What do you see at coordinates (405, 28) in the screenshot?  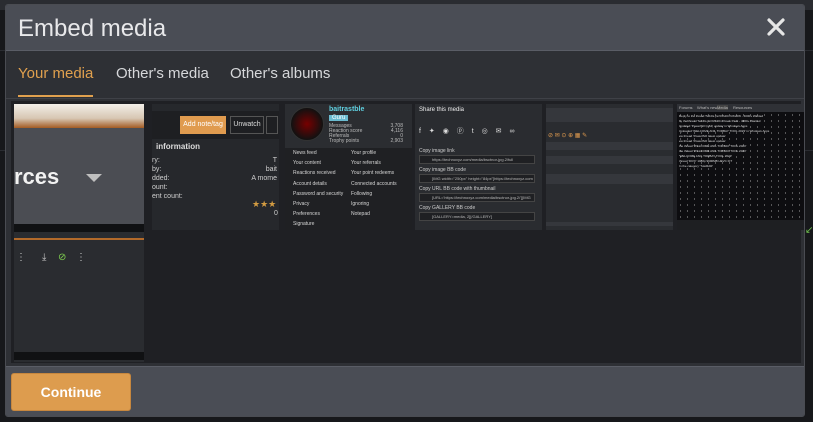 I see `dialog-header: Embed media` at bounding box center [405, 28].